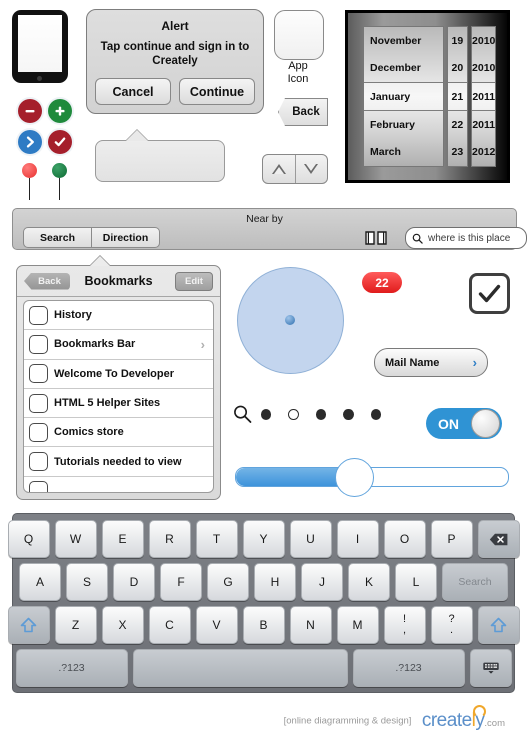 This screenshot has width=527, height=737. What do you see at coordinates (466, 238) in the screenshot?
I see `search-input: where is this place` at bounding box center [466, 238].